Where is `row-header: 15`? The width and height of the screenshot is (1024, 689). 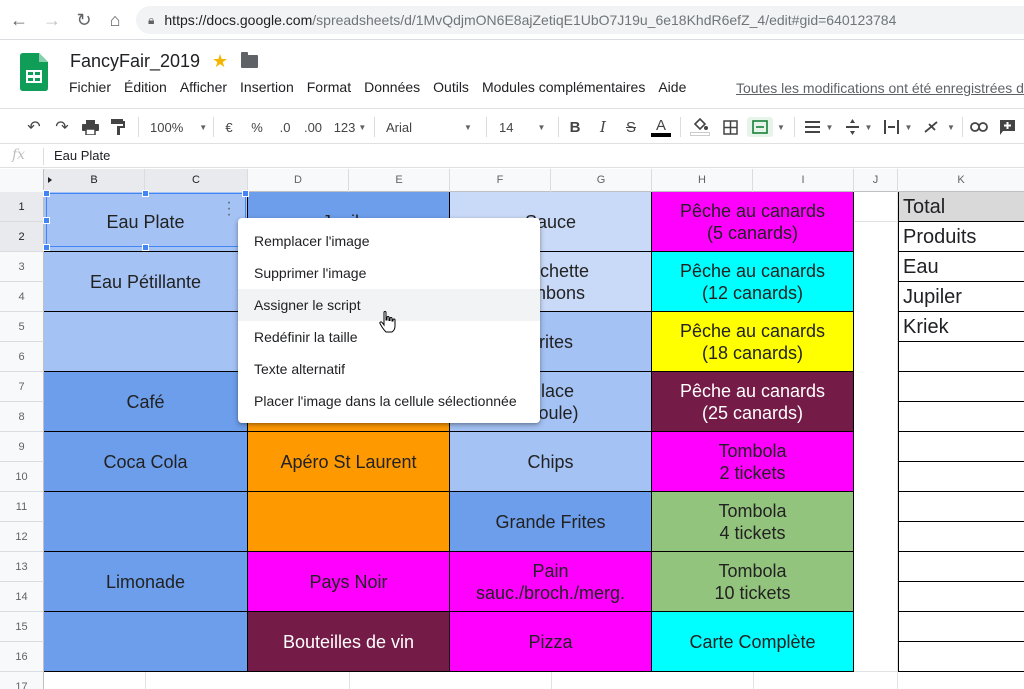 row-header: 15 is located at coordinates (22, 627).